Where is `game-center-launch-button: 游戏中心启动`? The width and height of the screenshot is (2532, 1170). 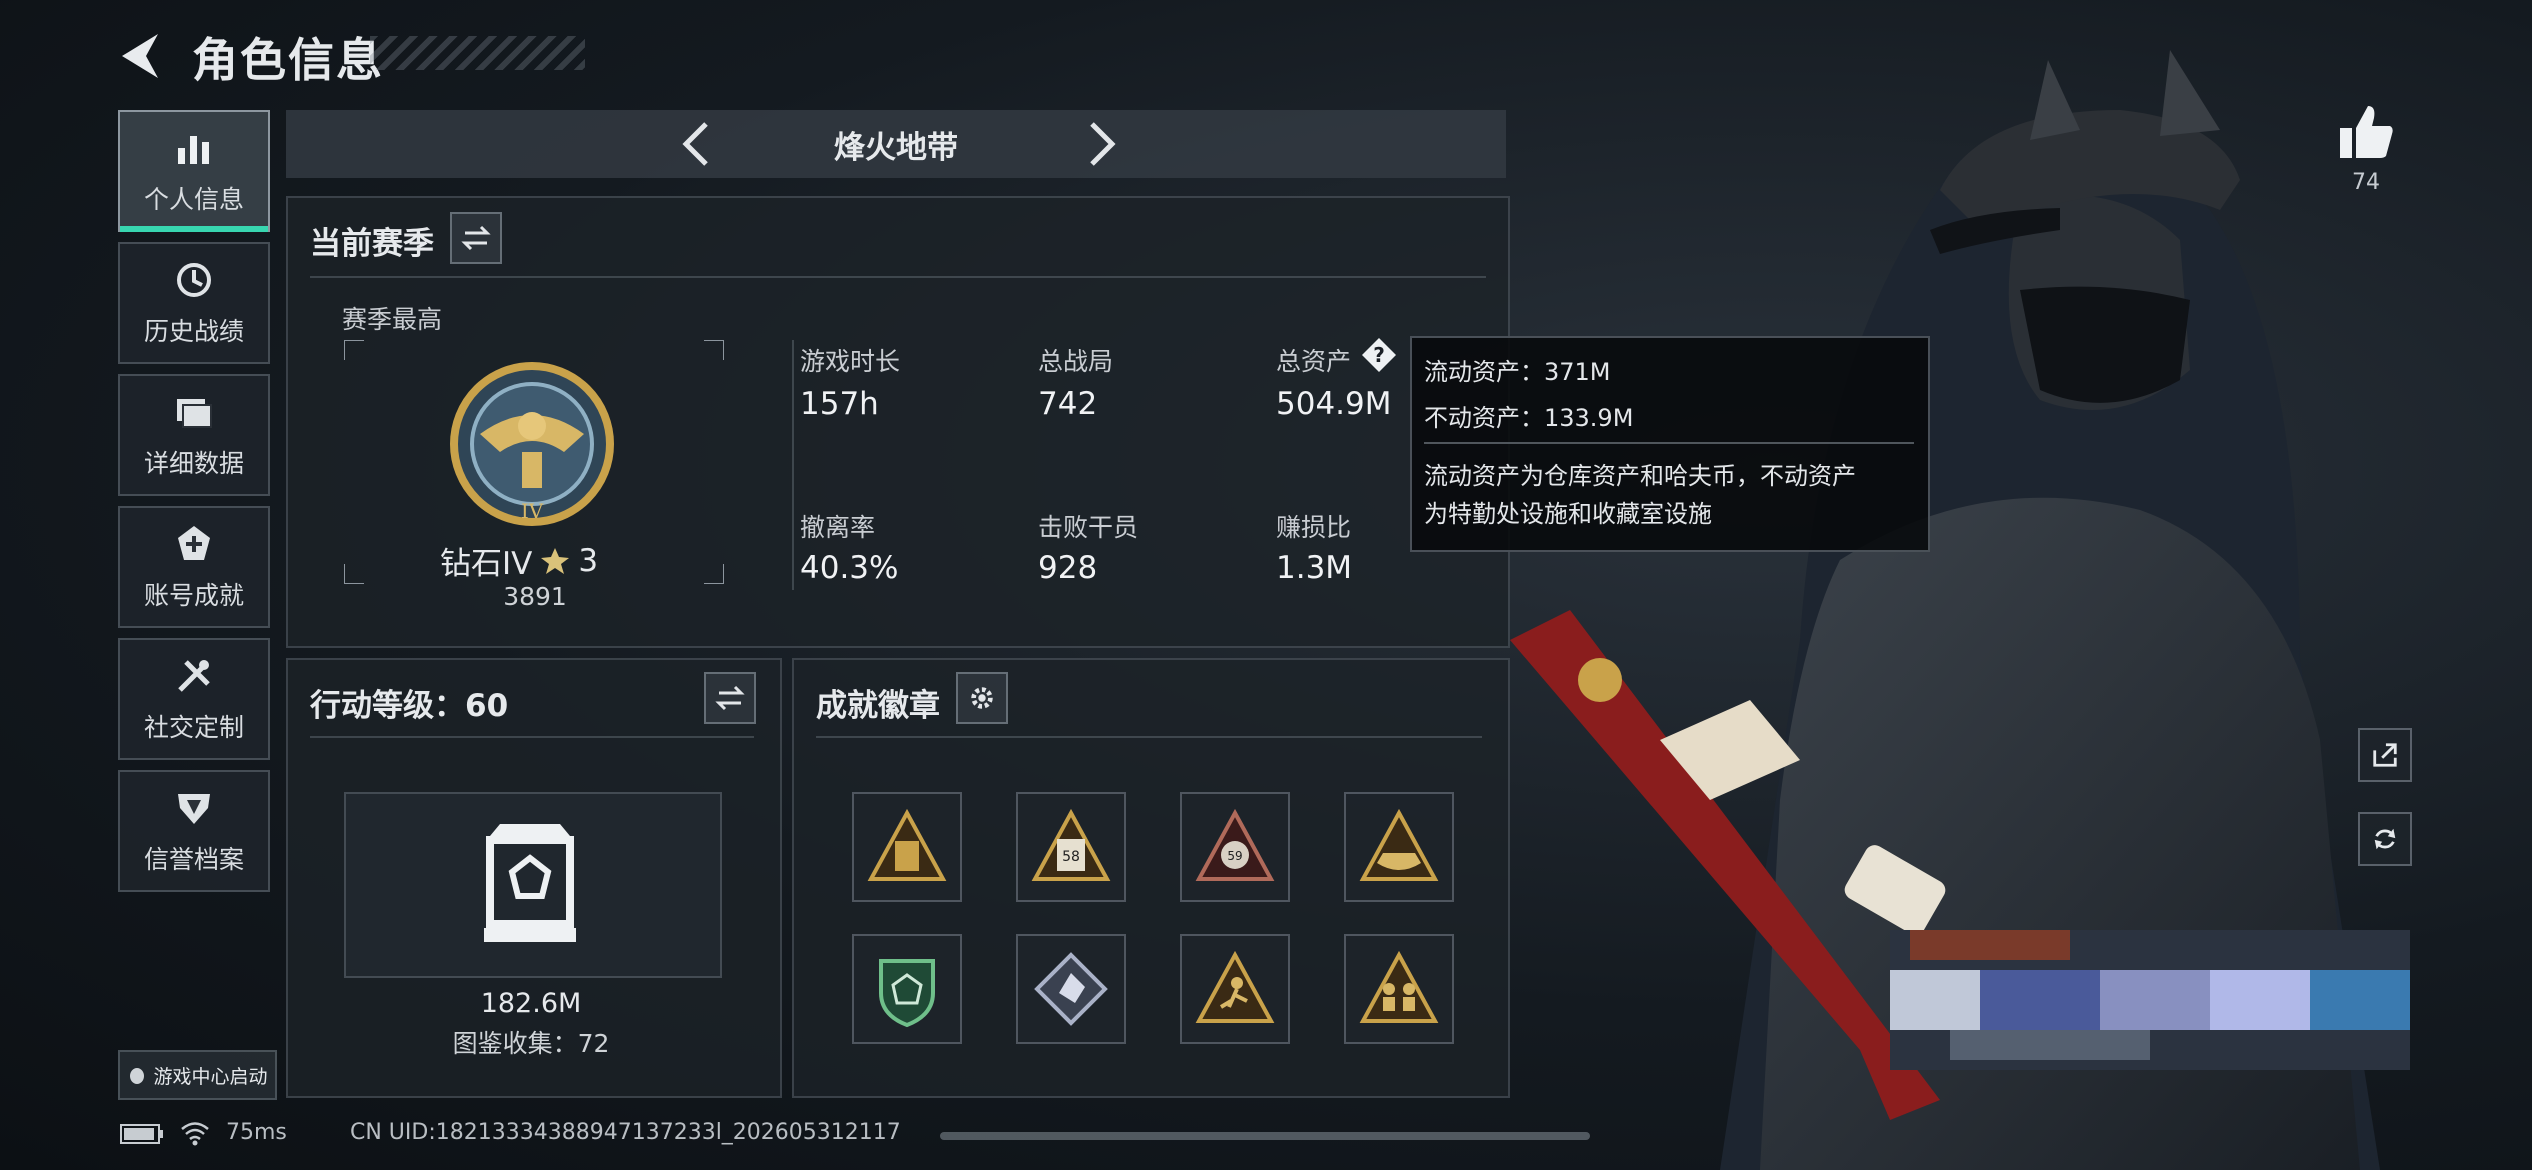
game-center-launch-button: 游戏中心启动 is located at coordinates (197, 1075).